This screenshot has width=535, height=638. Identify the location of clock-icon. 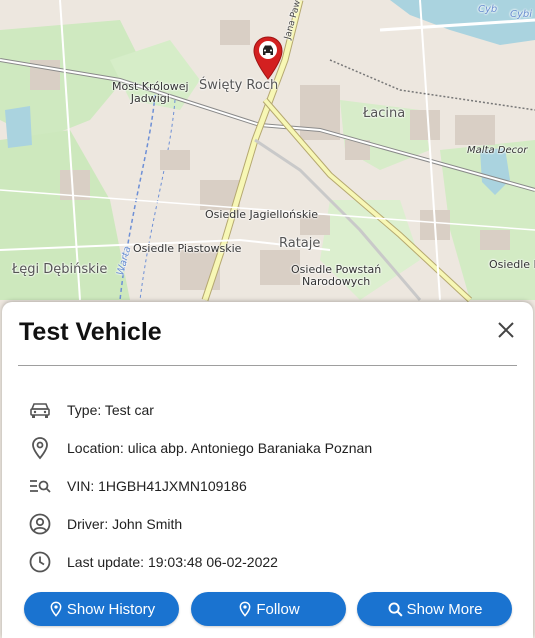
(40, 562).